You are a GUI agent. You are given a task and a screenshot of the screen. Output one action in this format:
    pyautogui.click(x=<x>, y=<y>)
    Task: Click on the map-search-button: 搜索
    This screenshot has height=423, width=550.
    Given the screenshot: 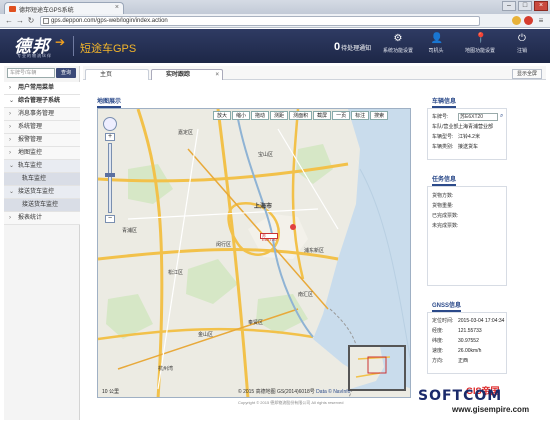 What is the action you would take?
    pyautogui.click(x=379, y=115)
    